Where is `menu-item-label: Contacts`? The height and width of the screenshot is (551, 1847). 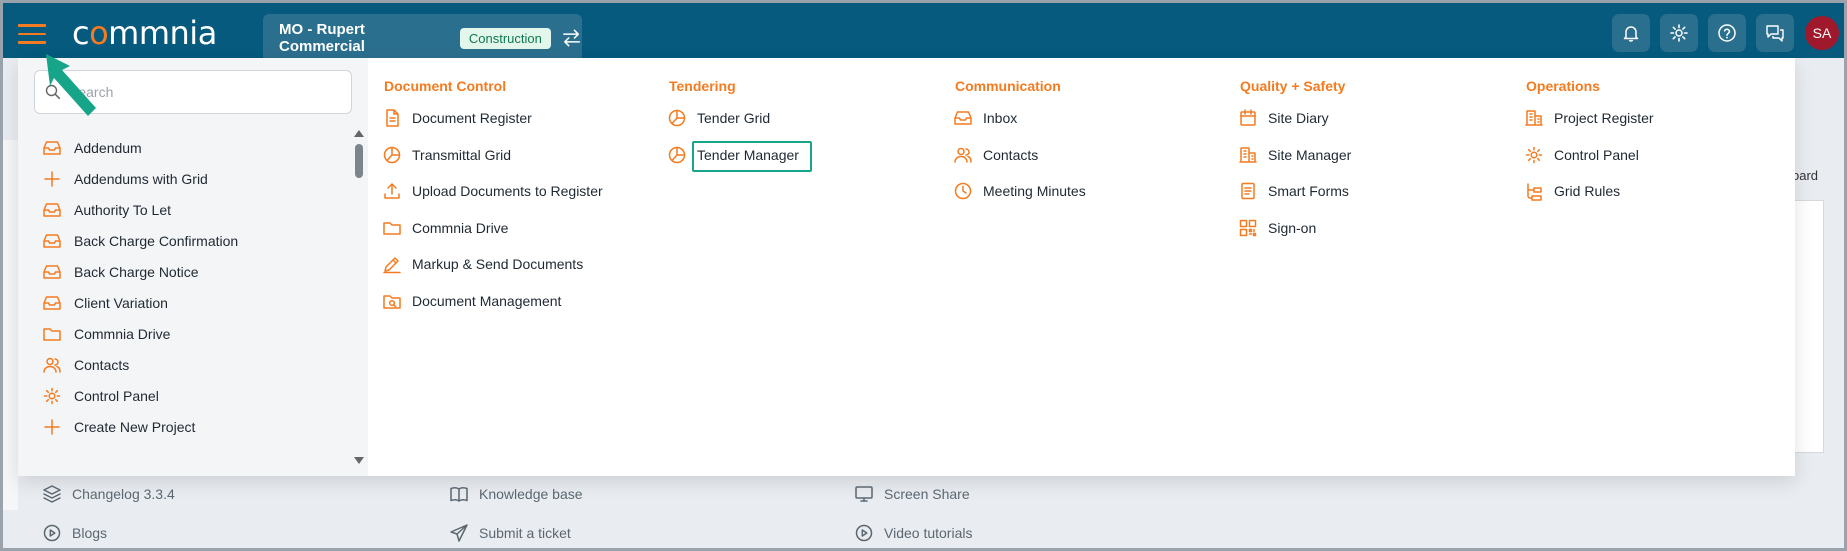
menu-item-label: Contacts is located at coordinates (1011, 155).